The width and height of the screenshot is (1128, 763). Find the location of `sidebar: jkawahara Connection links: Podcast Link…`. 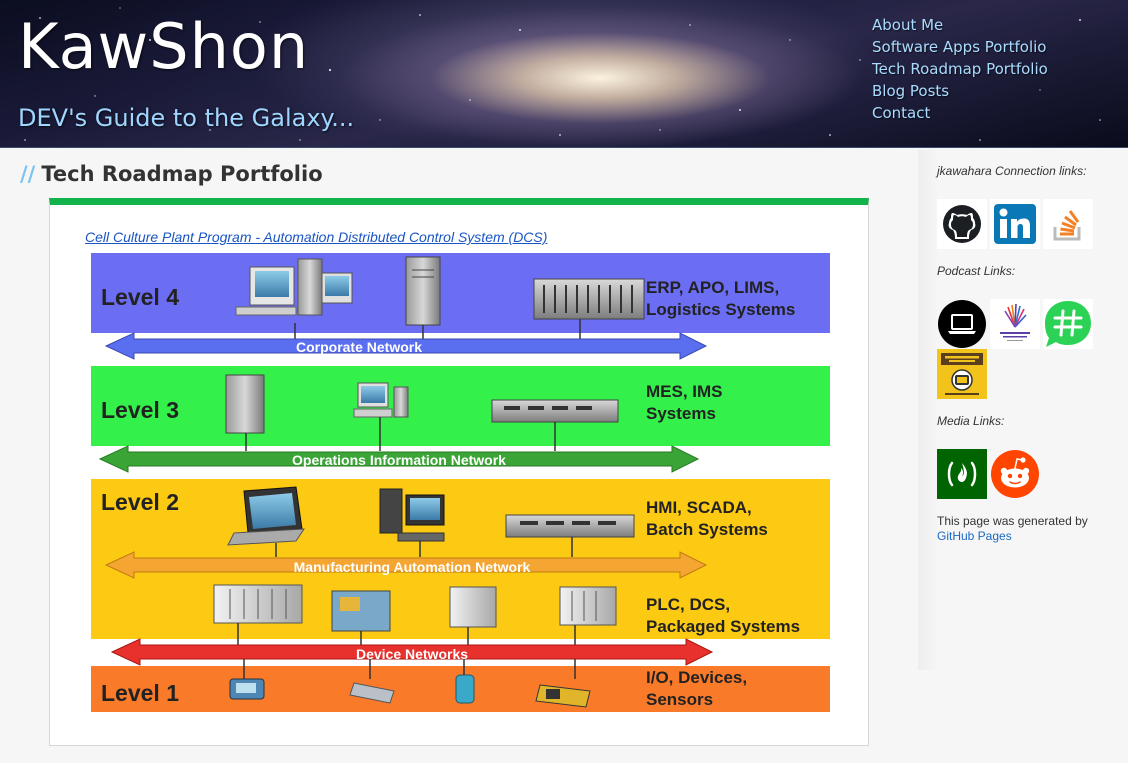

sidebar: jkawahara Connection links: Podcast Link… is located at coordinates (1023, 410).